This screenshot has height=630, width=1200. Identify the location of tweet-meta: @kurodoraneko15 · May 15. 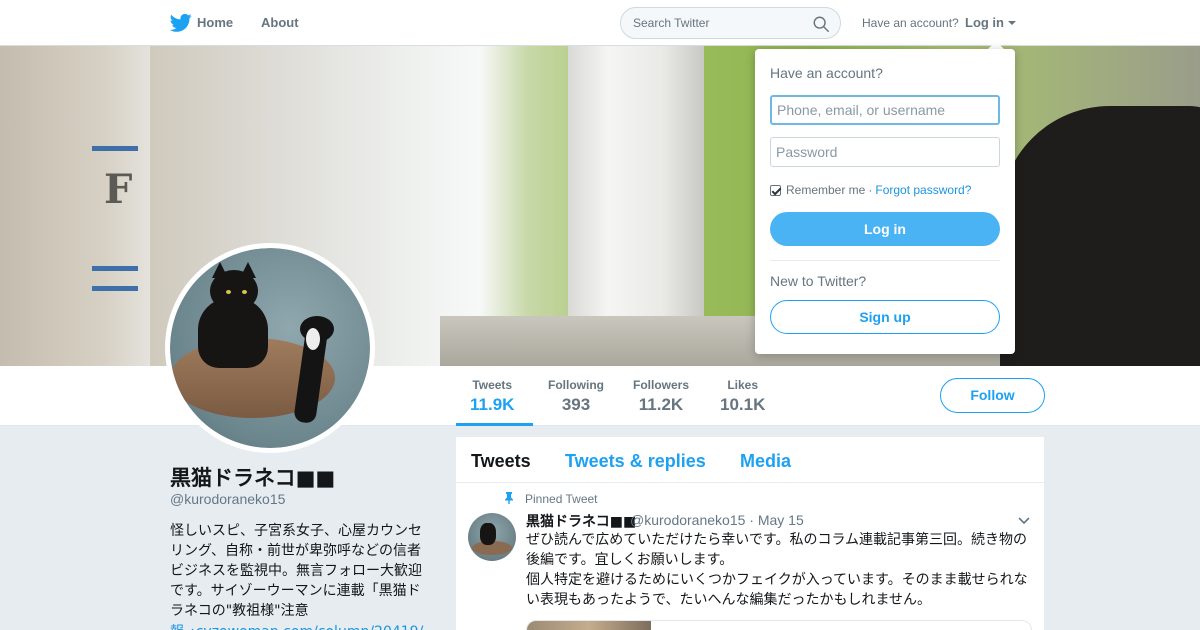
(717, 520).